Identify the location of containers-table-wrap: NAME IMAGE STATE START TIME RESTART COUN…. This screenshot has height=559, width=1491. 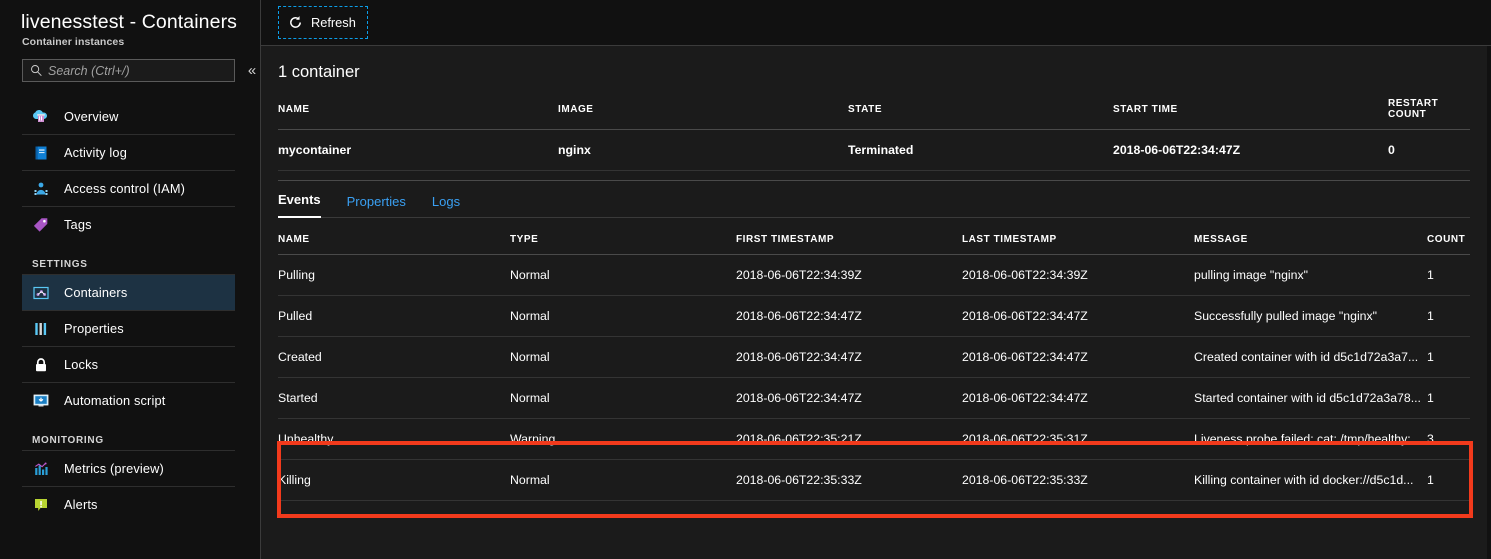
(874, 126).